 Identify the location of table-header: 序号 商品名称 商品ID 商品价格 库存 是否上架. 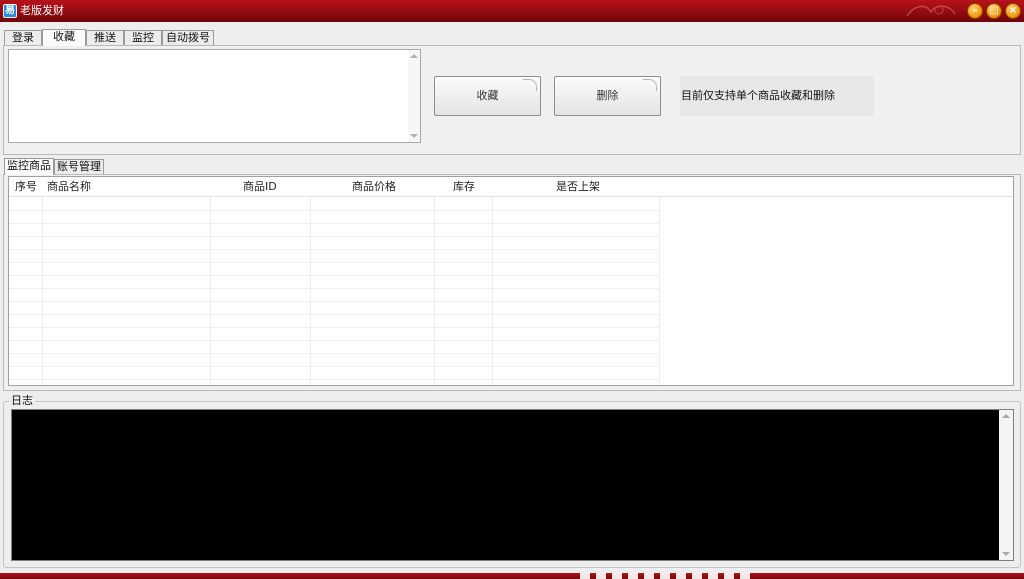
(511, 187).